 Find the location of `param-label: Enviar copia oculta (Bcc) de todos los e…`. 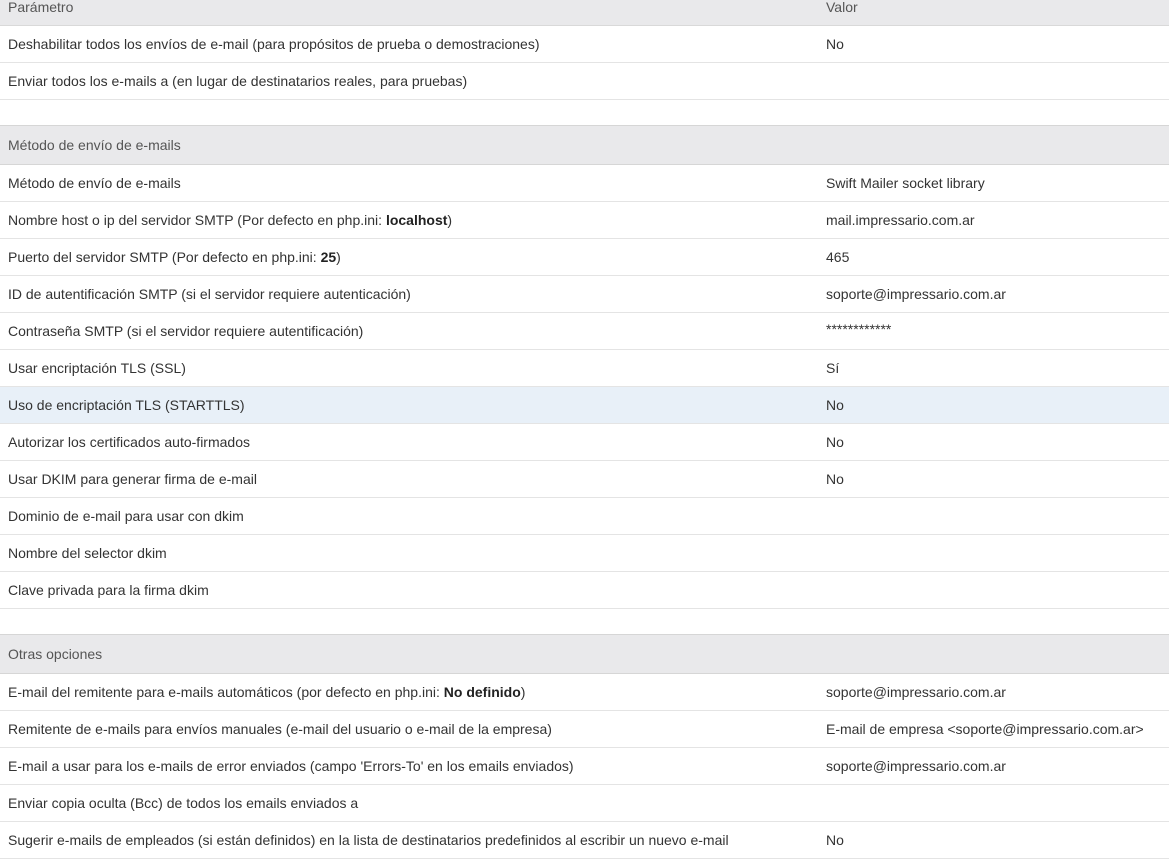

param-label: Enviar copia oculta (Bcc) de todos los e… is located at coordinates (183, 803).